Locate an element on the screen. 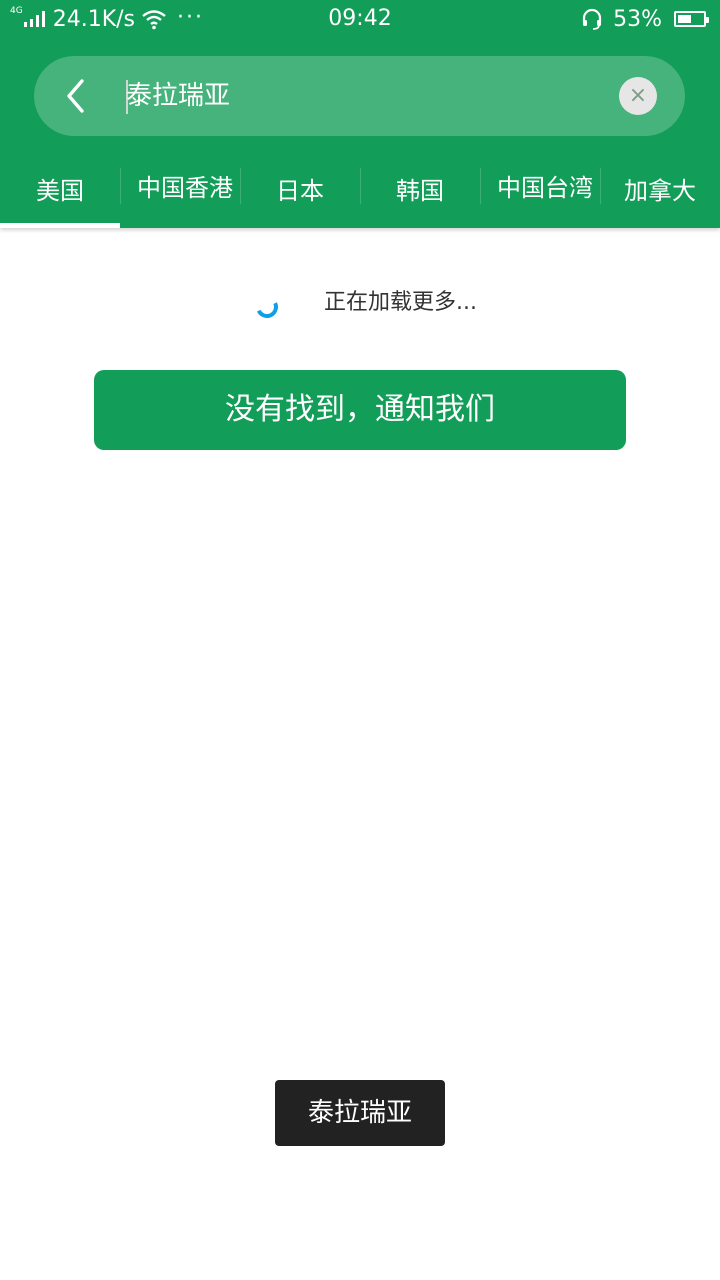  loading-spinner-icon is located at coordinates (267, 307).